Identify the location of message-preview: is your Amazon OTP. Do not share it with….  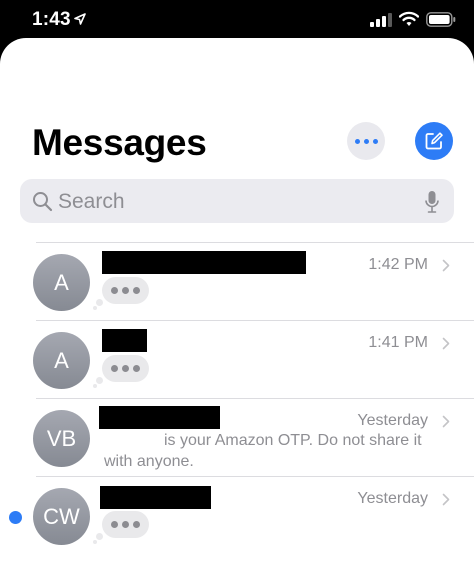
(269, 451).